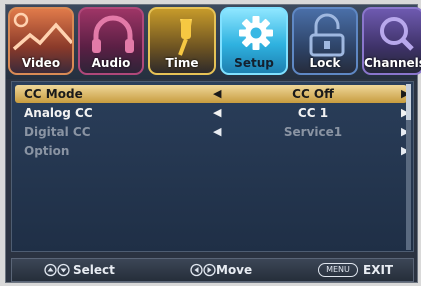 Image resolution: width=421 pixels, height=286 pixels. I want to click on move-hint: Move, so click(234, 270).